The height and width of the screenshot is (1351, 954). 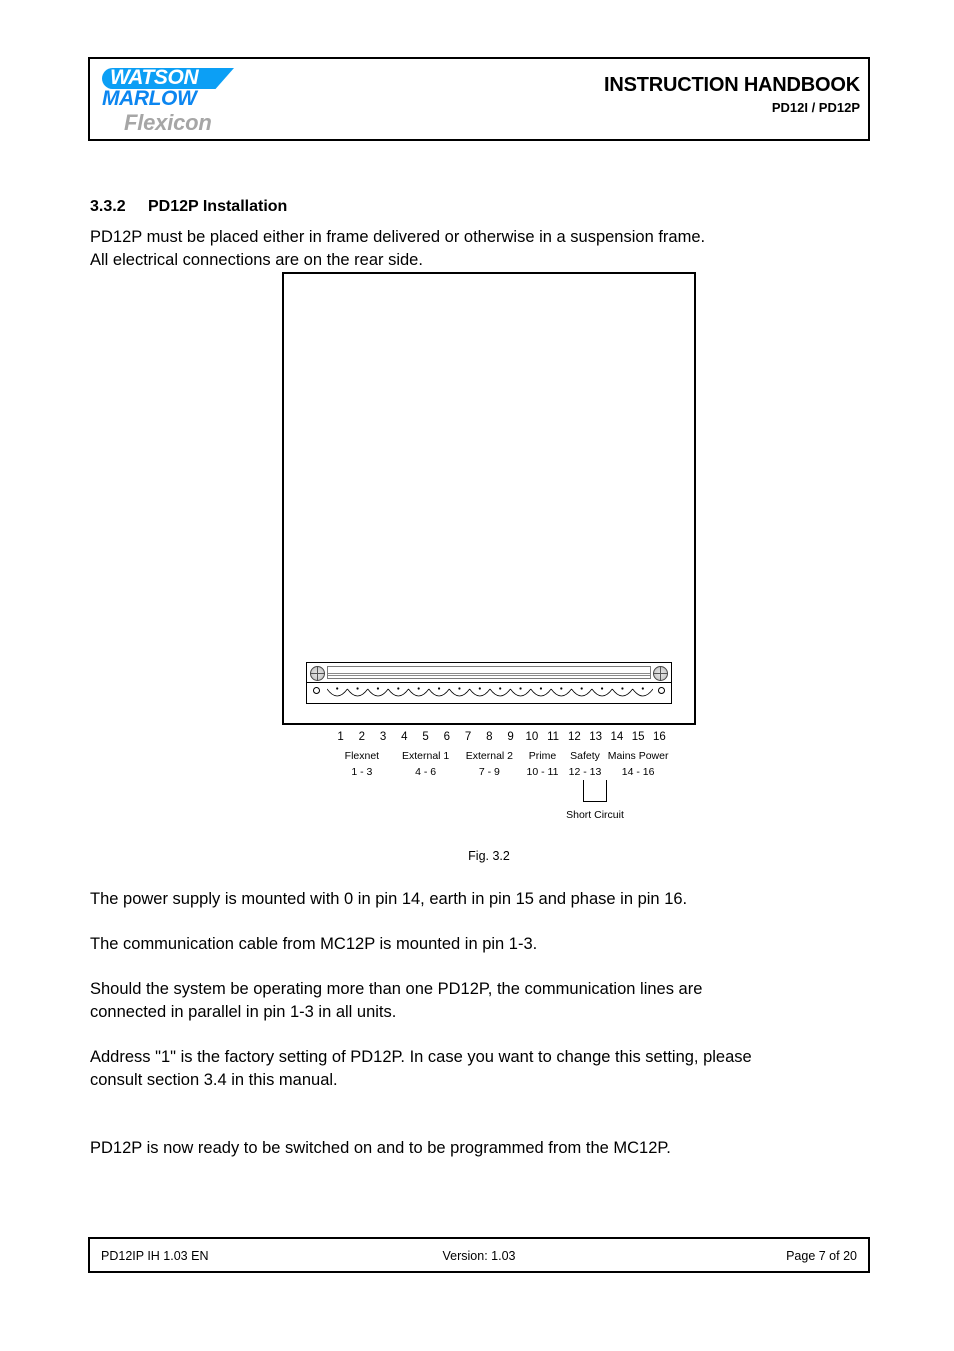 What do you see at coordinates (595, 815) in the screenshot?
I see `short-circuit-label: Short Circuit` at bounding box center [595, 815].